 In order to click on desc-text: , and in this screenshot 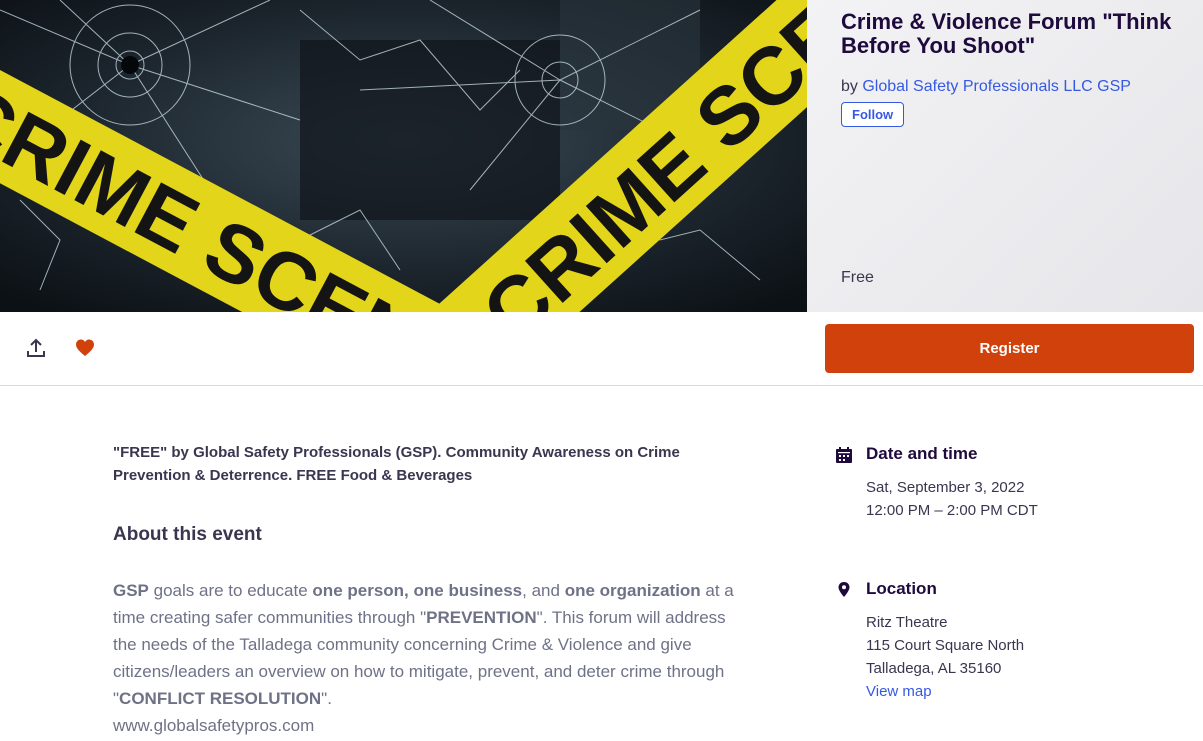, I will do `click(543, 590)`.